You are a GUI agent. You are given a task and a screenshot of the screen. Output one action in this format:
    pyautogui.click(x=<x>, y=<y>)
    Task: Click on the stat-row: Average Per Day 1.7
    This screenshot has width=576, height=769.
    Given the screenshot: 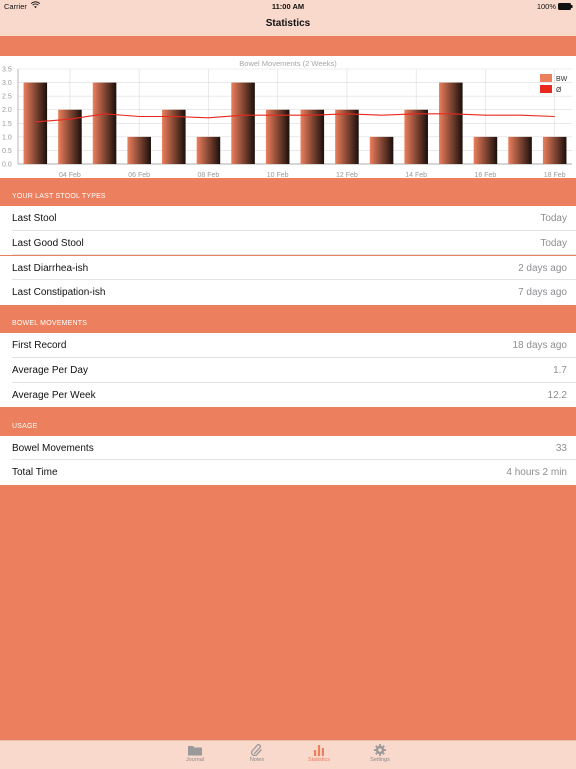 What is the action you would take?
    pyautogui.click(x=288, y=370)
    